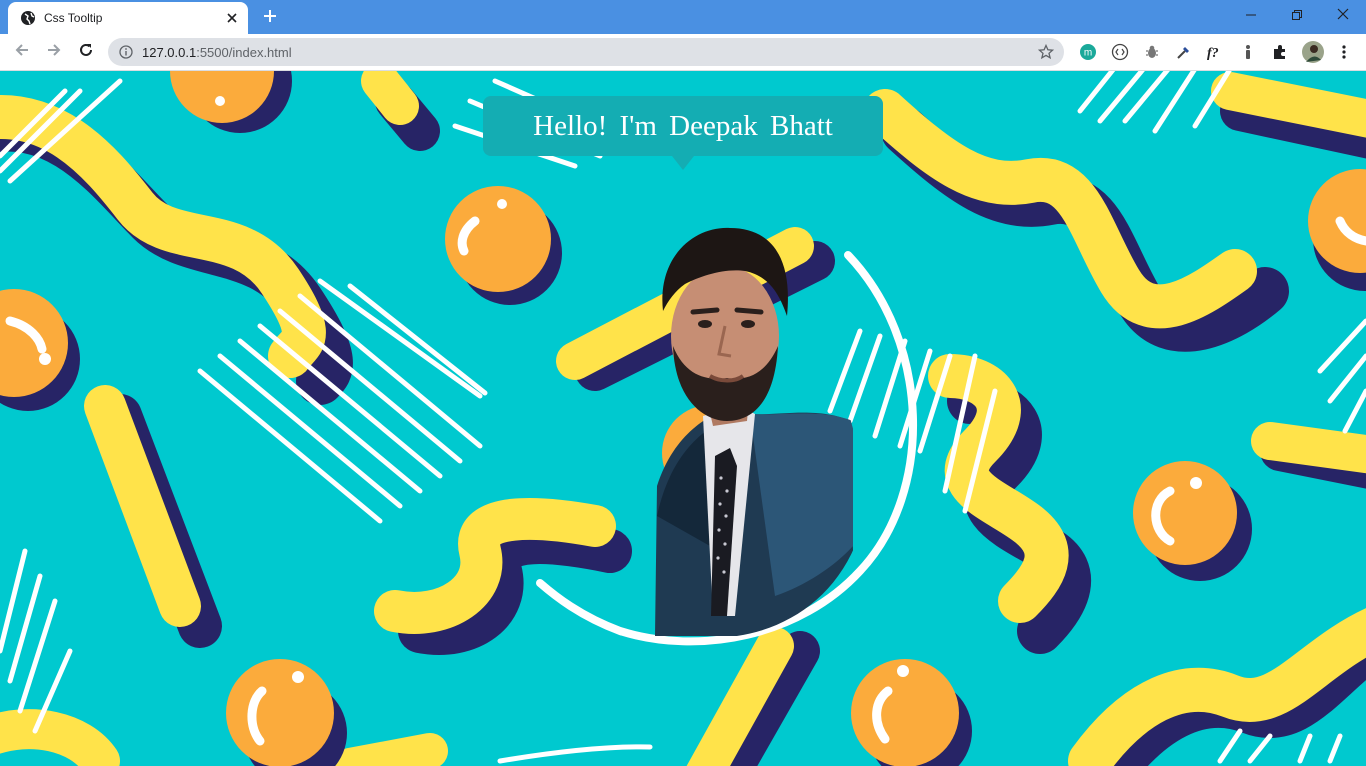  I want to click on minimize-button, so click(1251, 16).